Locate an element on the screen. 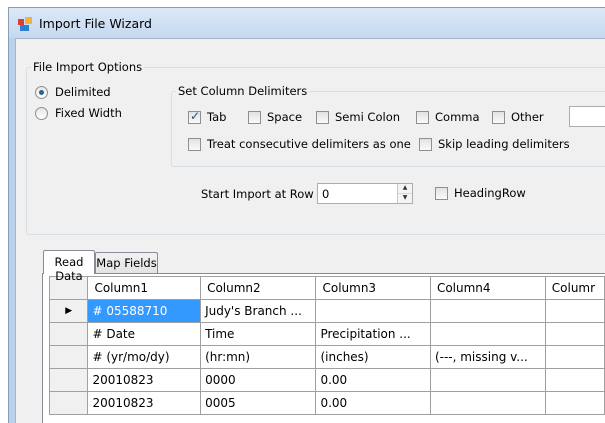 This screenshot has height=423, width=605. file-import-options-title: File Import Options is located at coordinates (88, 67).